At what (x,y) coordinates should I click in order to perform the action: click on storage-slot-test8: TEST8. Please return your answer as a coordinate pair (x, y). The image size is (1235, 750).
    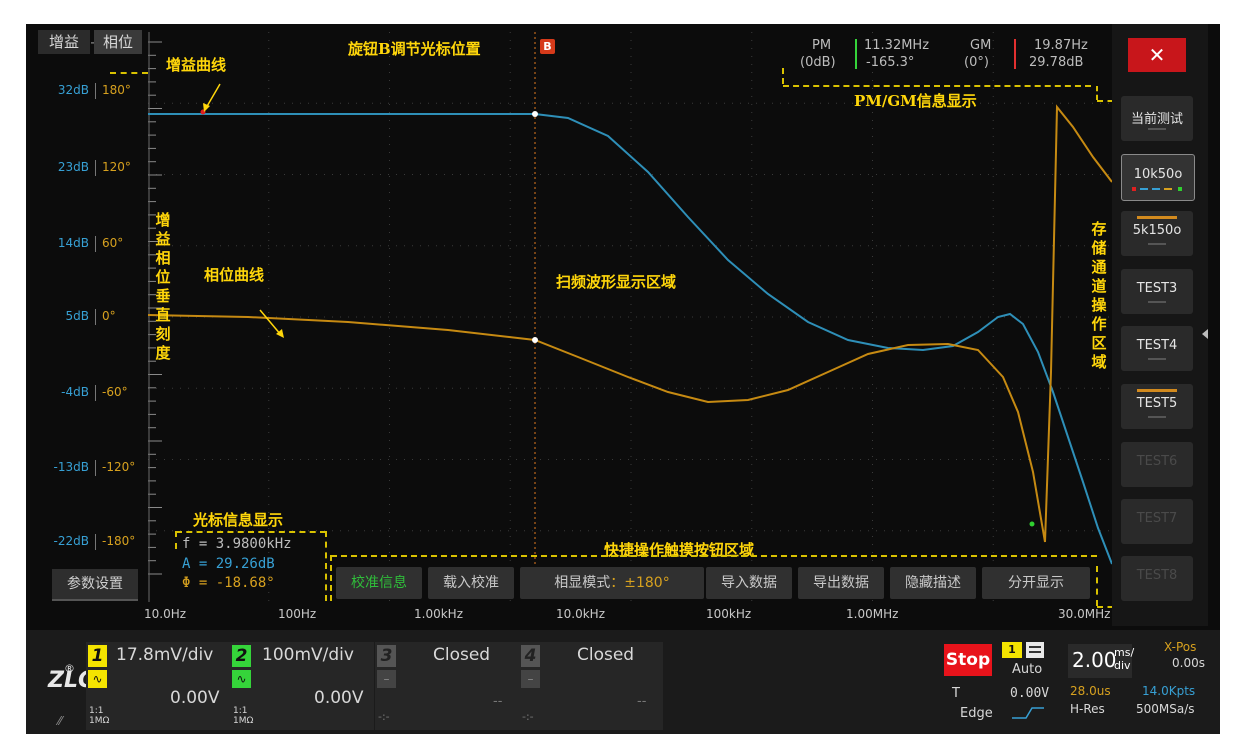
    Looking at the image, I should click on (1157, 578).